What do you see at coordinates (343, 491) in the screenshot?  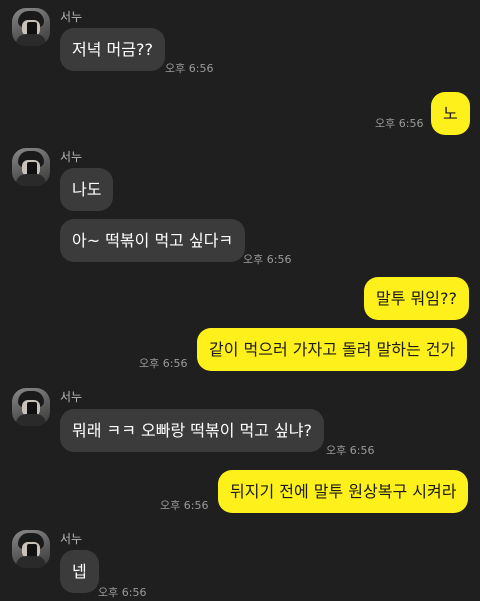 I see `message-bubble: 뒤지기 전에 말투 원상복구 시켜라` at bounding box center [343, 491].